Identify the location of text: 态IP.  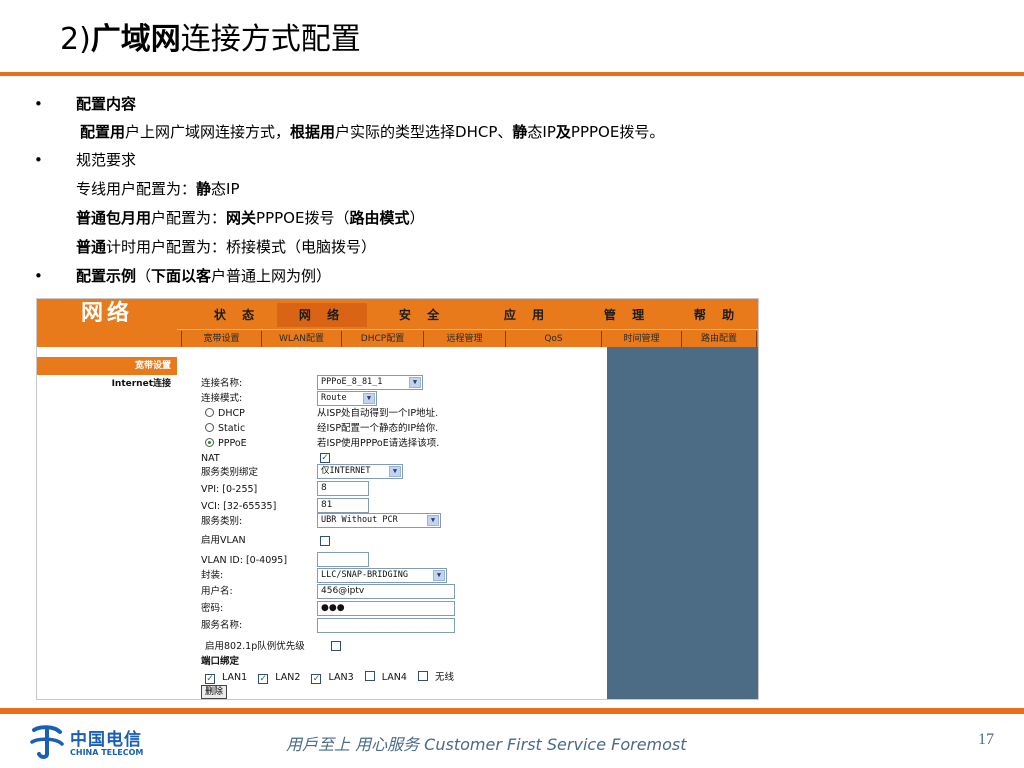
(541, 132).